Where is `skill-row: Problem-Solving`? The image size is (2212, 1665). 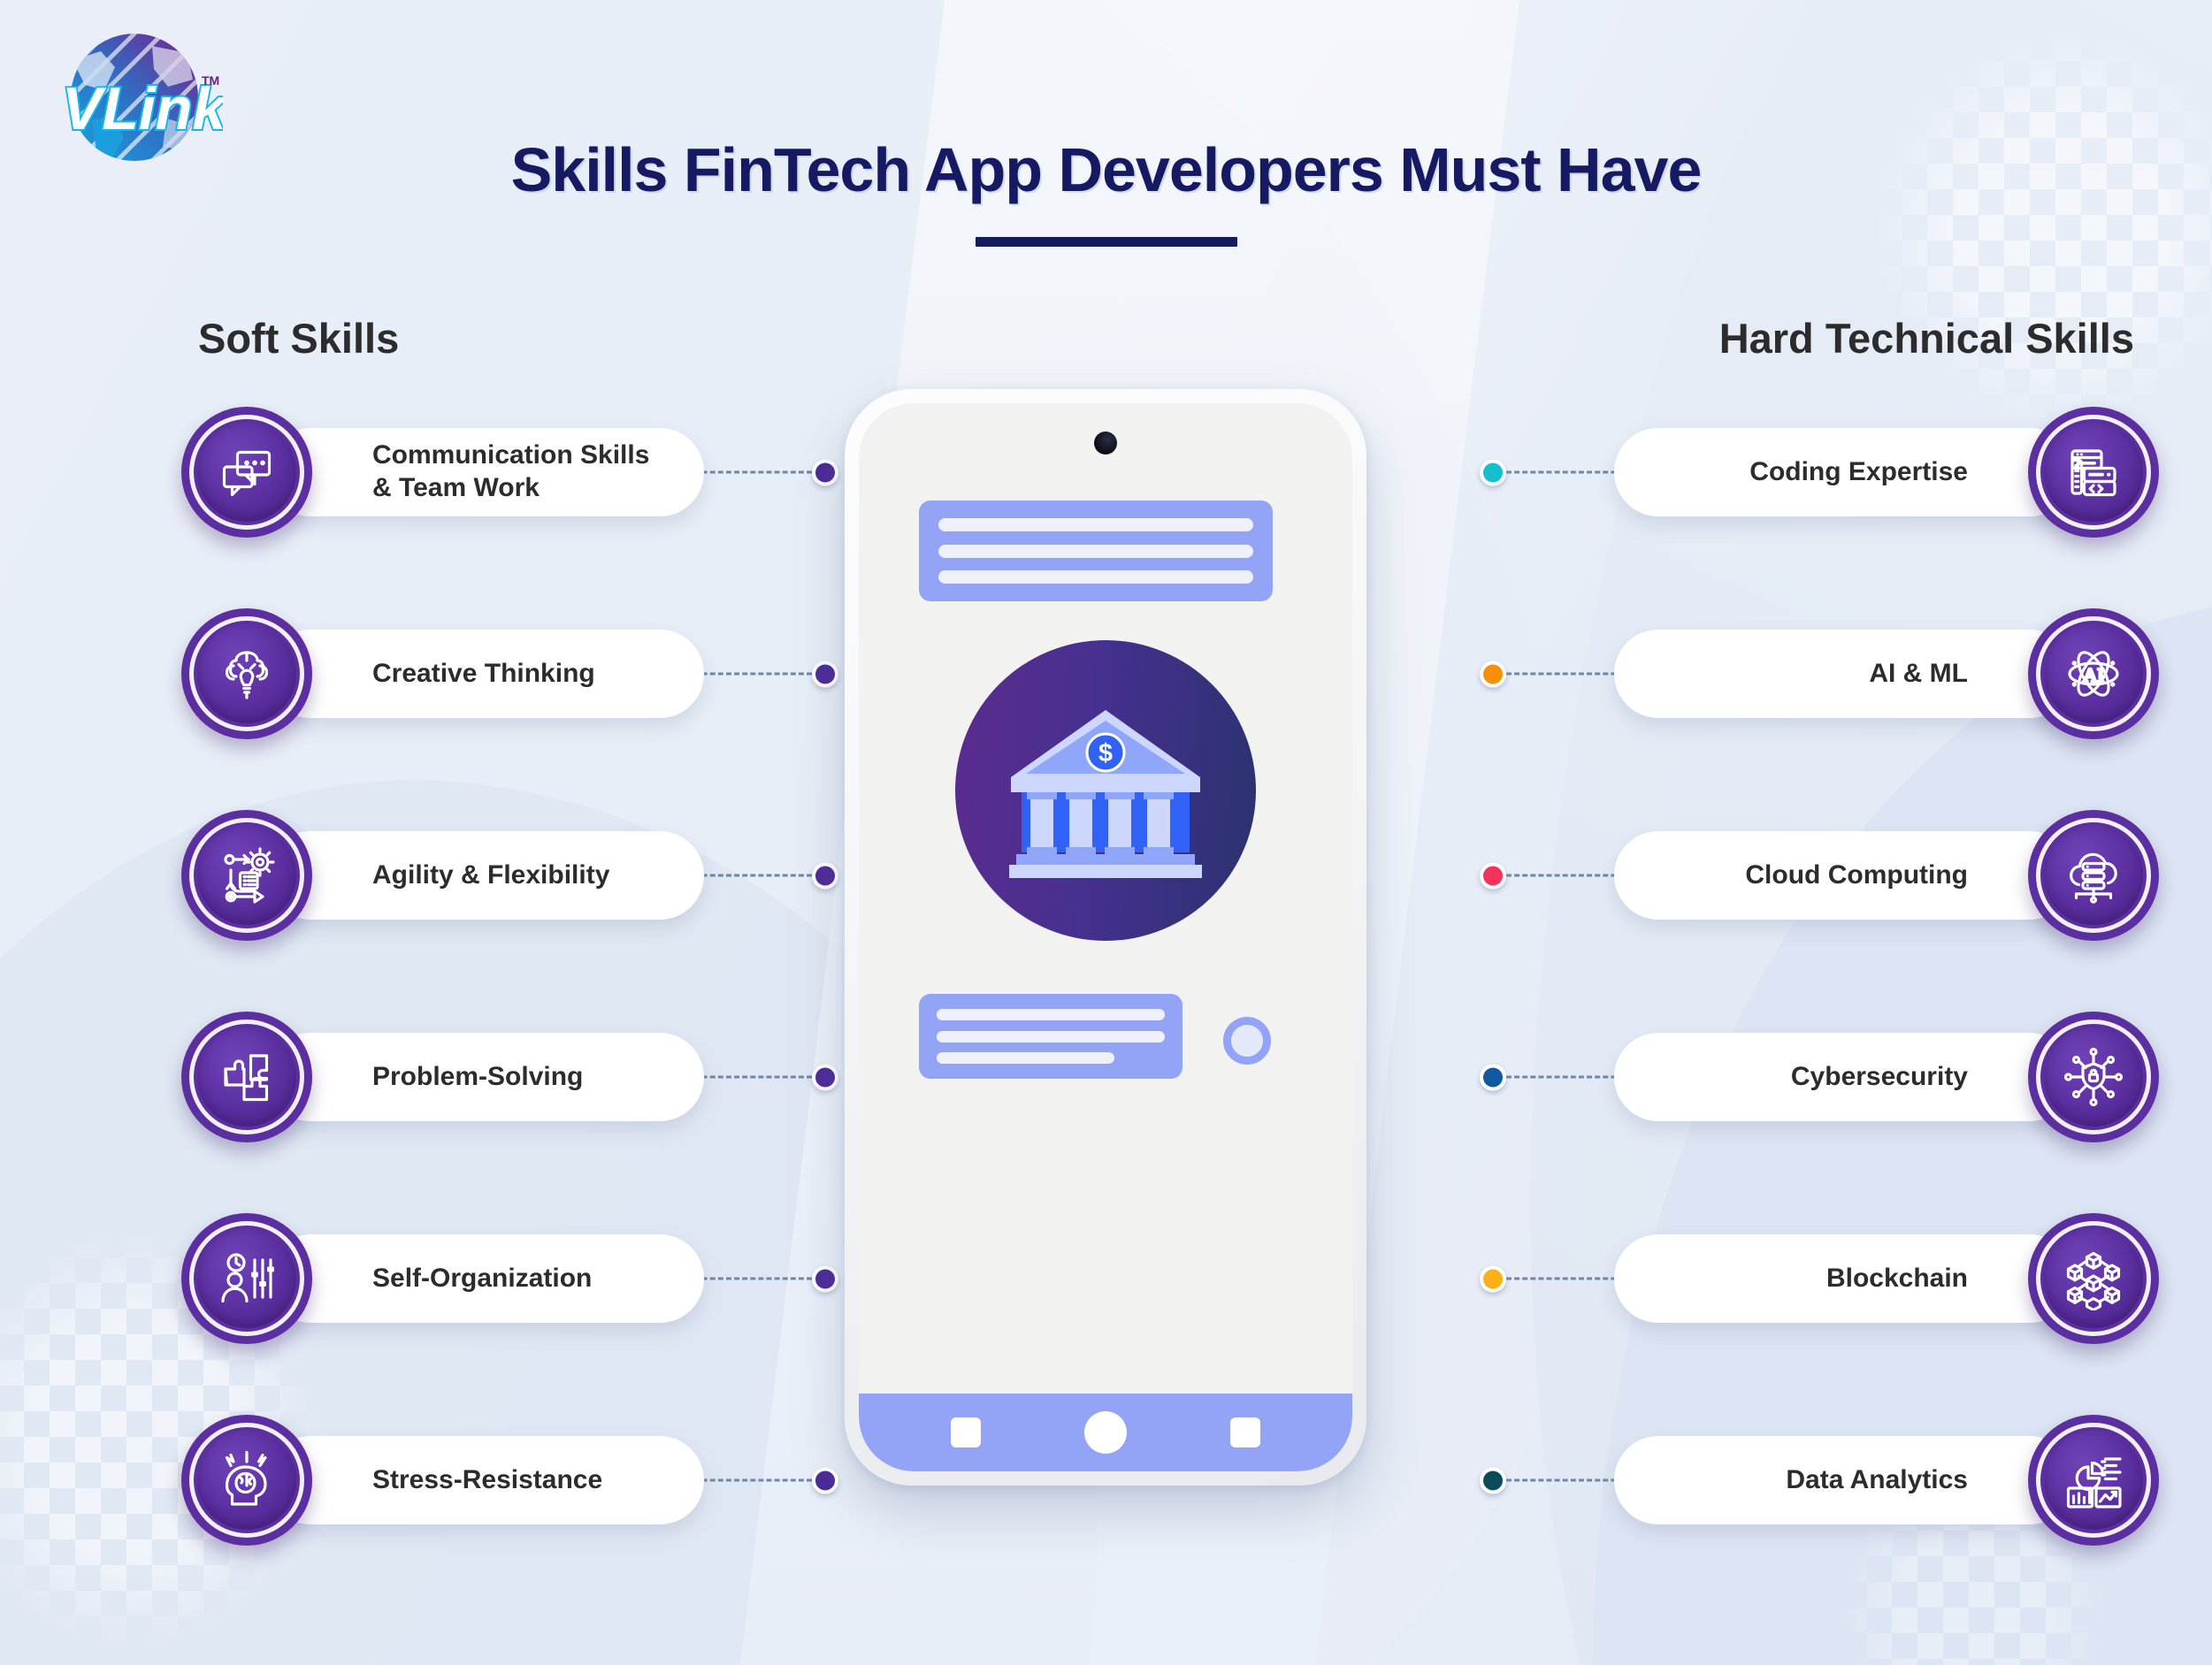 skill-row: Problem-Solving is located at coordinates (517, 1077).